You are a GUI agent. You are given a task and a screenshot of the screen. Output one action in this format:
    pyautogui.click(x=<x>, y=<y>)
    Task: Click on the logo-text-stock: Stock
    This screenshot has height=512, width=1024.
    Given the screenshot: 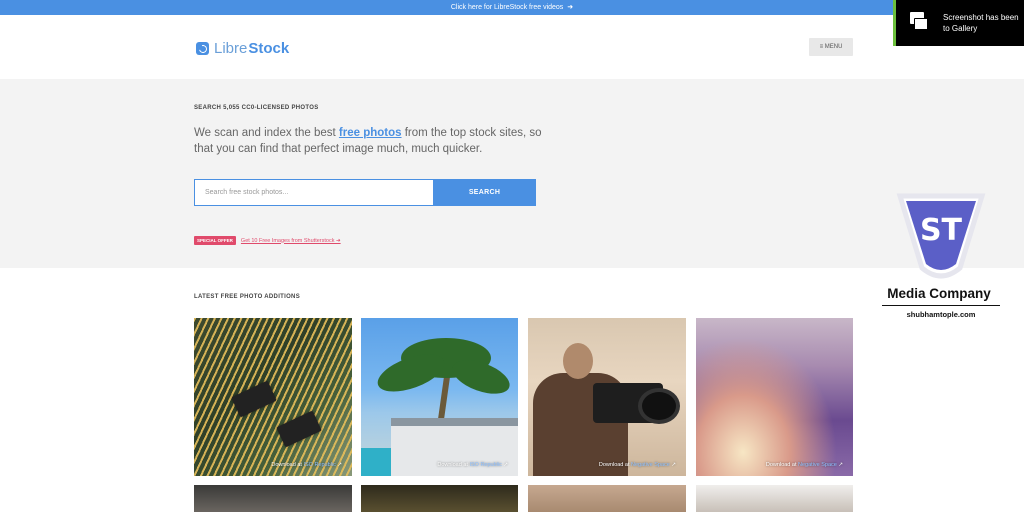 What is the action you would take?
    pyautogui.click(x=269, y=48)
    